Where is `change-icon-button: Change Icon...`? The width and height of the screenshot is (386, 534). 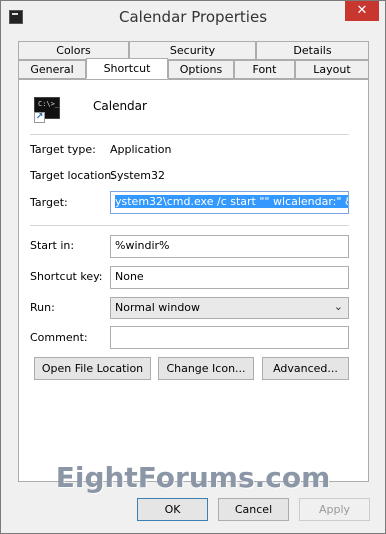 change-icon-button: Change Icon... is located at coordinates (206, 368).